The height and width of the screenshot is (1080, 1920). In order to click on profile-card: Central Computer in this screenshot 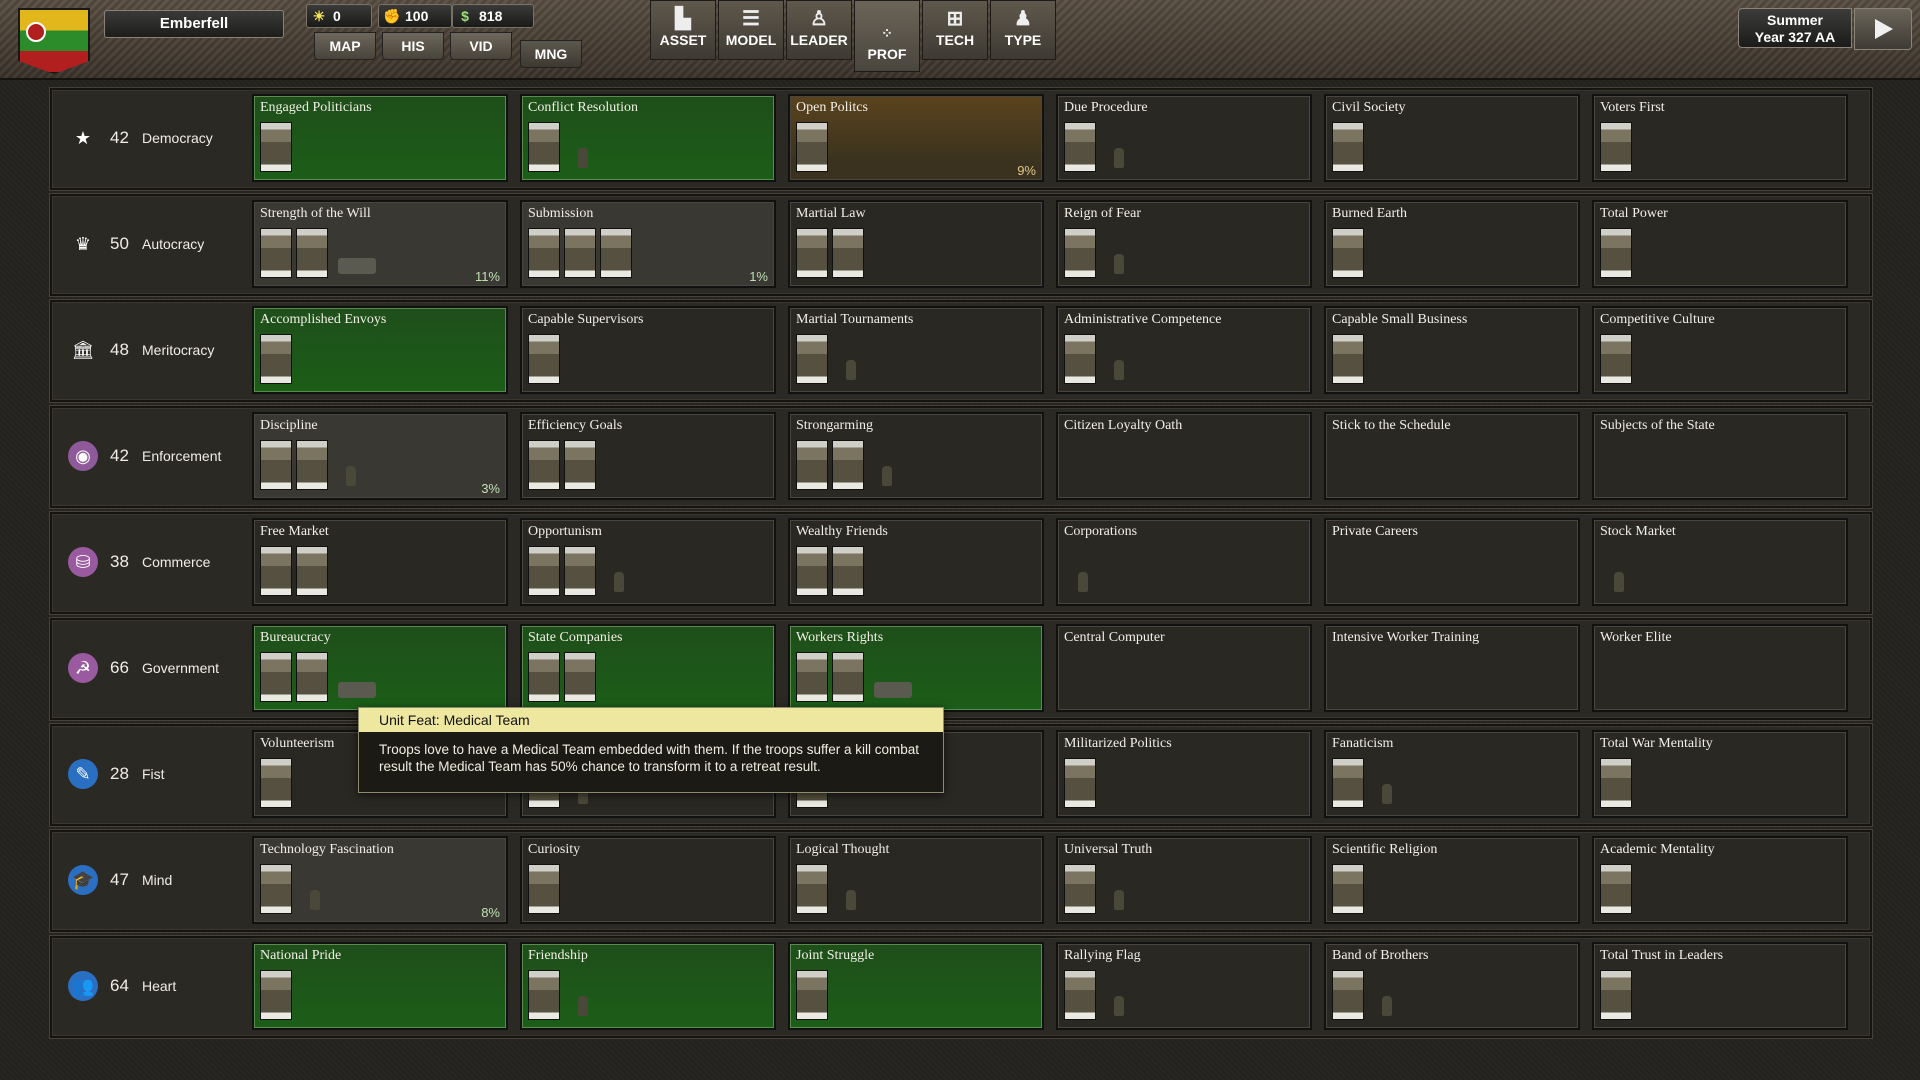, I will do `click(1184, 668)`.